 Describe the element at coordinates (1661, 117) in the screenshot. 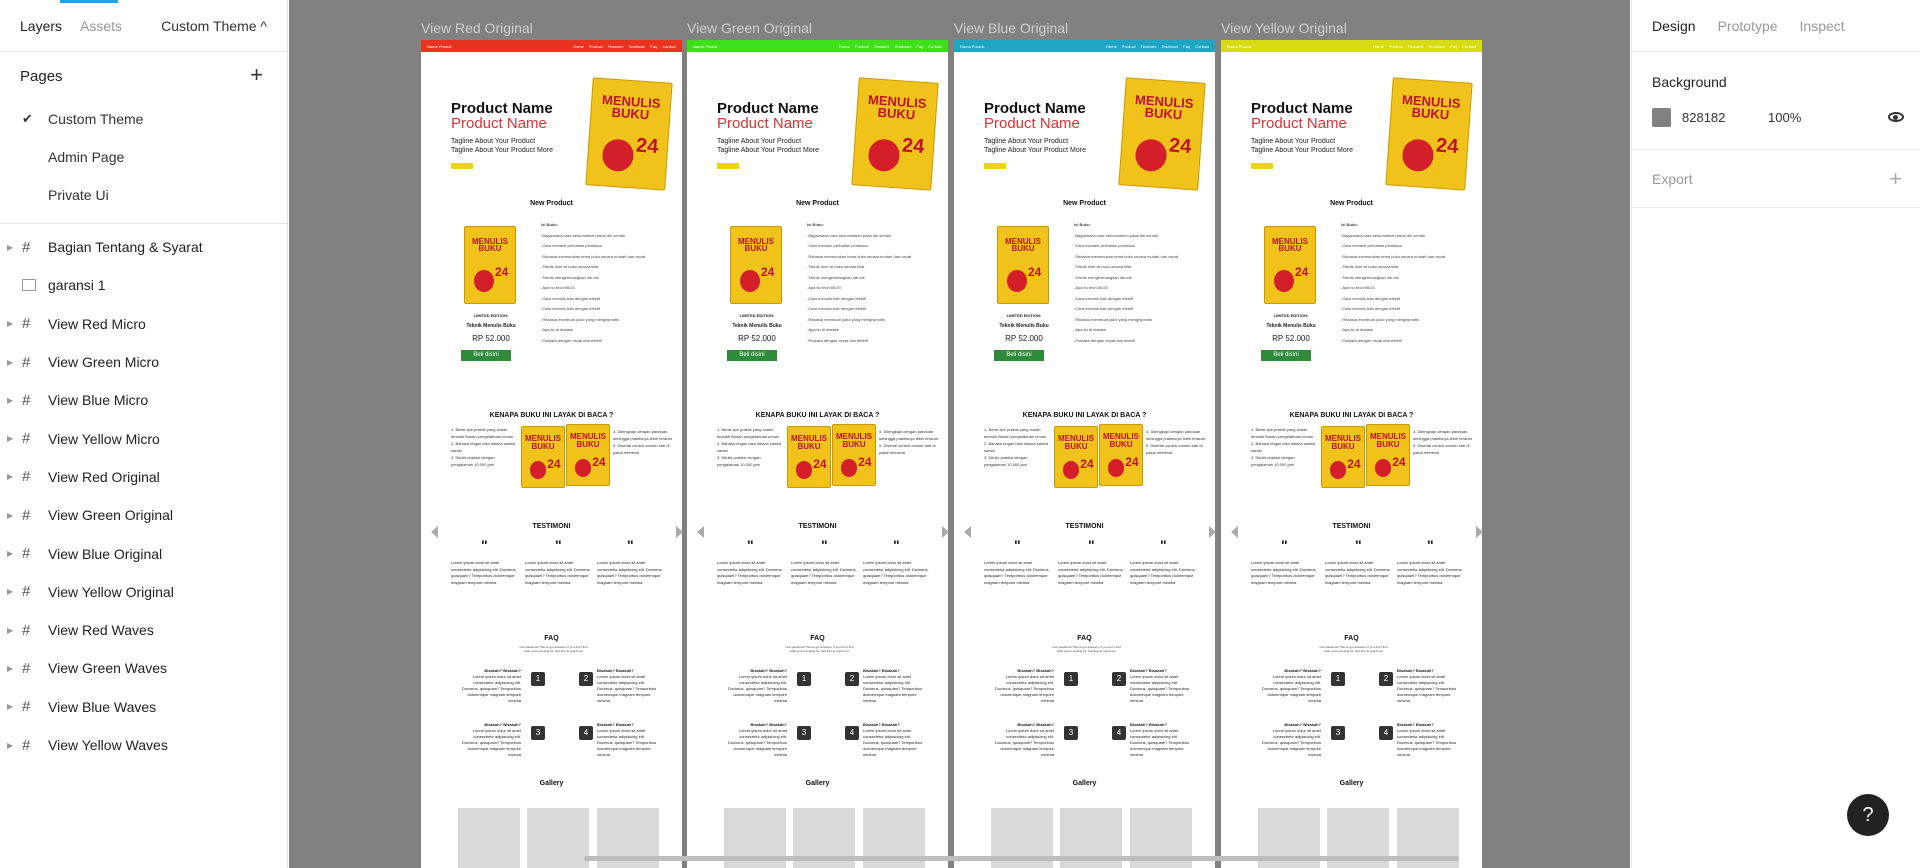

I see `background-color-swatch` at that location.